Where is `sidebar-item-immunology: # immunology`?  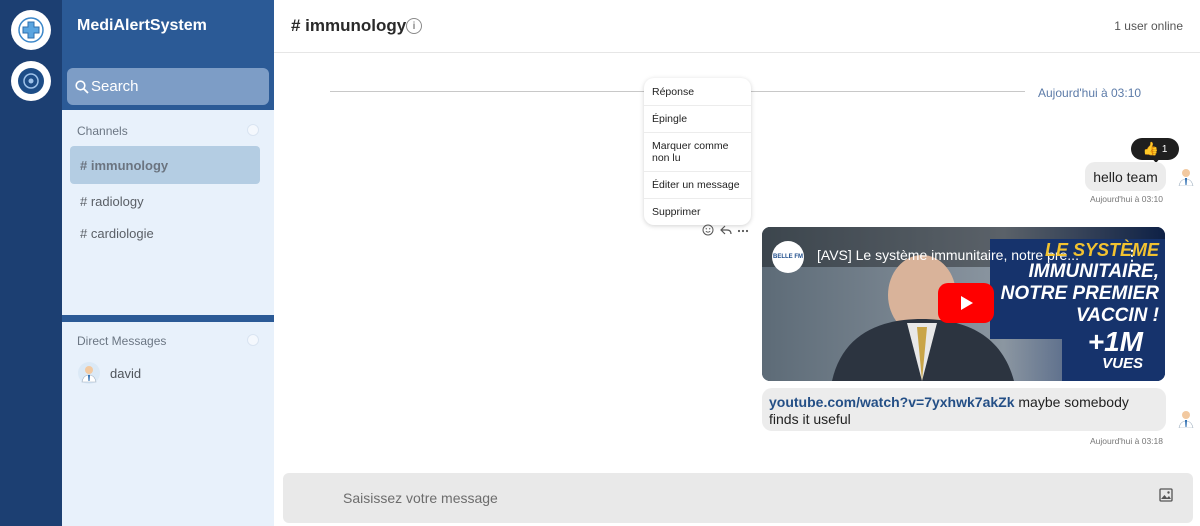
sidebar-item-immunology: # immunology is located at coordinates (165, 165).